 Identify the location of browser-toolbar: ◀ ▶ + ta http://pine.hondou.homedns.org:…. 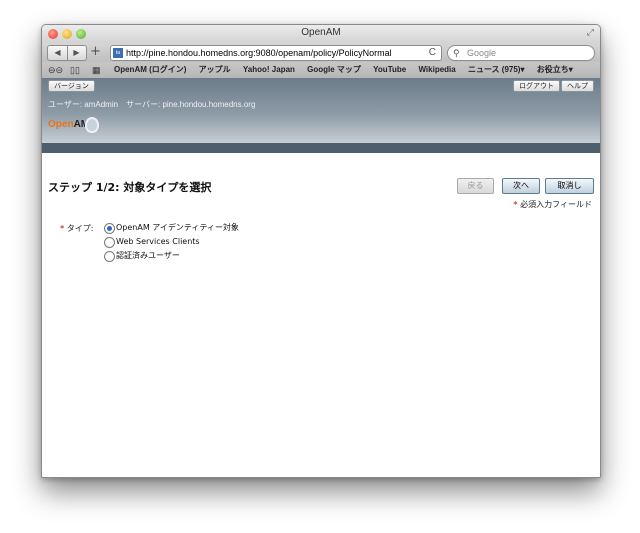
(321, 52).